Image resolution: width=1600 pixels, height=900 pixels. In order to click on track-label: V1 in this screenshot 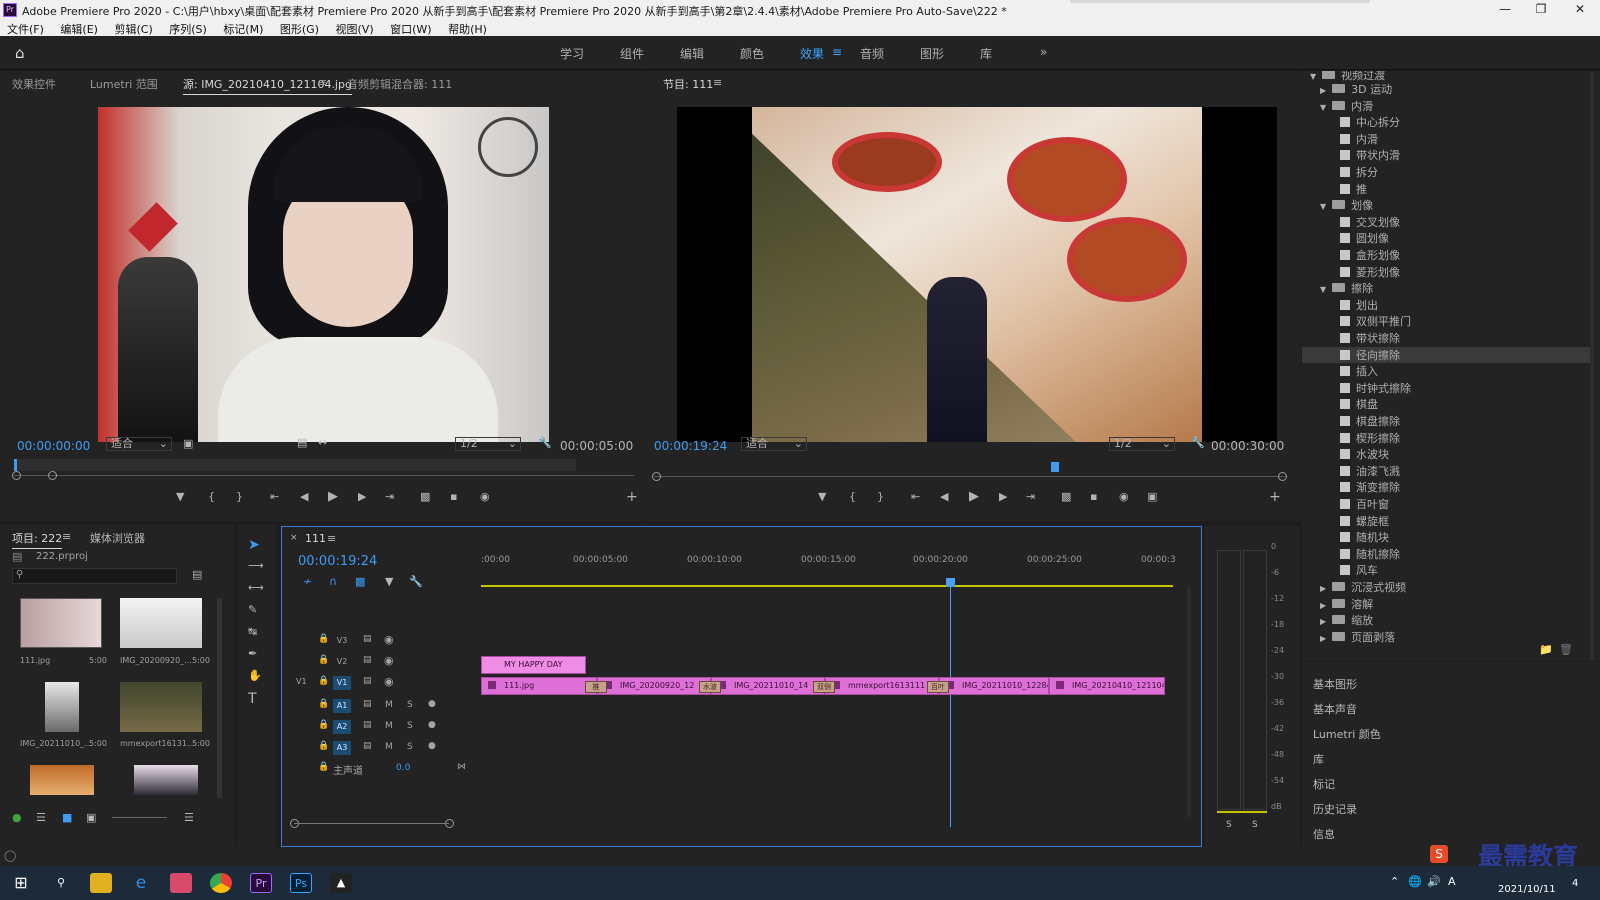, I will do `click(342, 683)`.